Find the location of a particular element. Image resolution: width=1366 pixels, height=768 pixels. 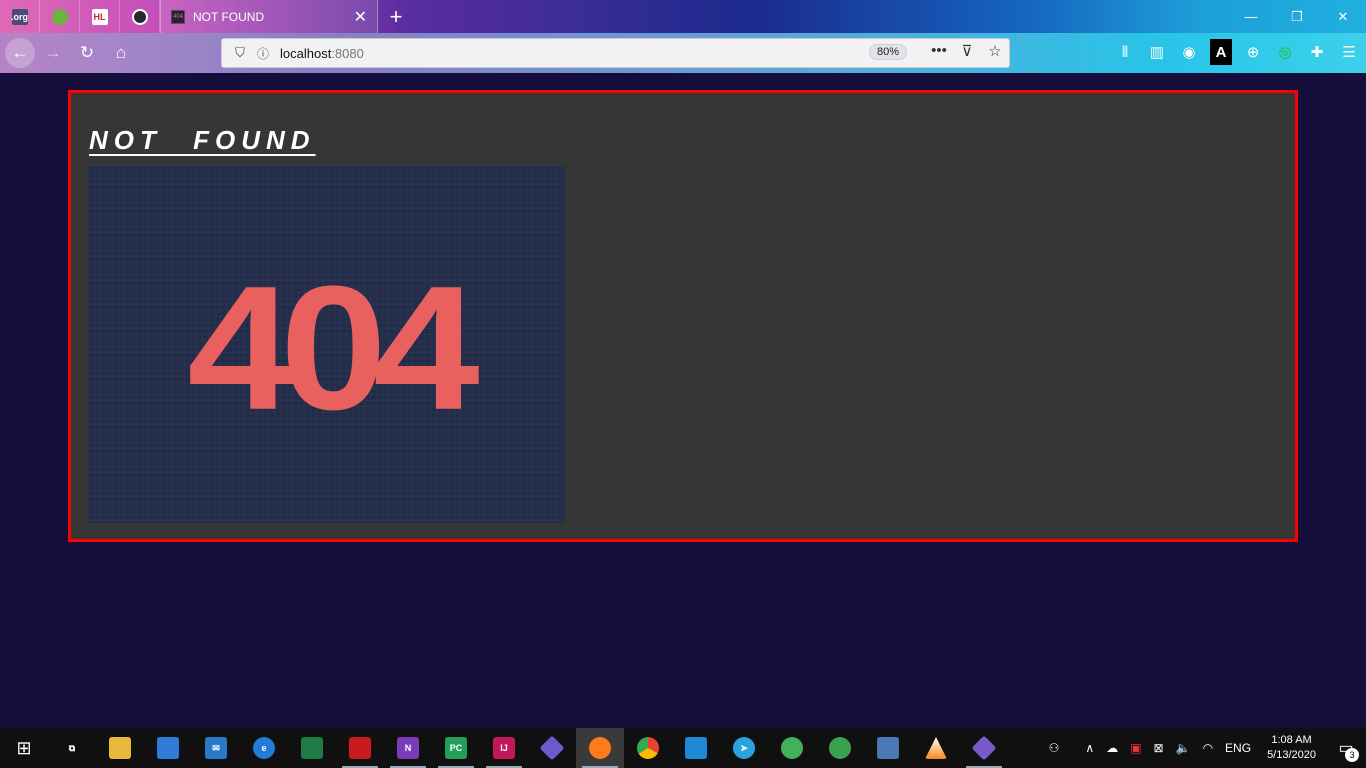

taskbar-file-explorer is located at coordinates (120, 748).